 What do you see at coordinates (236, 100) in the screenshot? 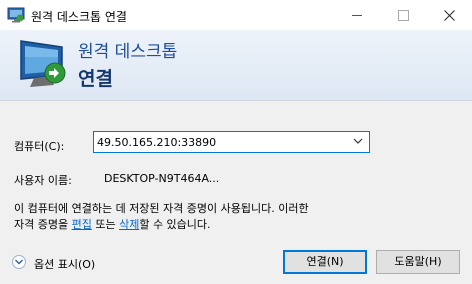
I see `divider` at bounding box center [236, 100].